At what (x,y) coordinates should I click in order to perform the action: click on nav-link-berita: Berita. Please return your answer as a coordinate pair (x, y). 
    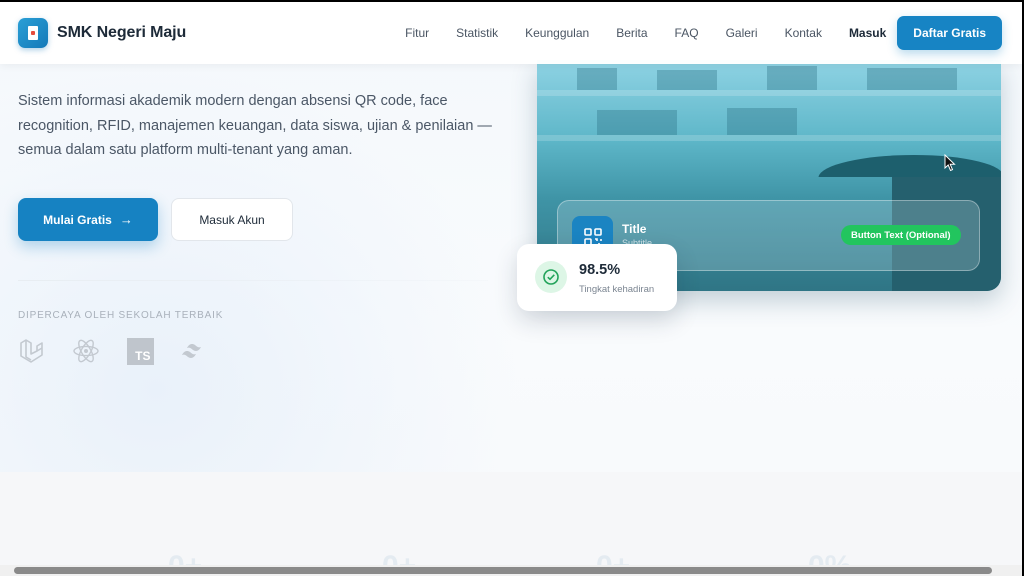
    Looking at the image, I should click on (631, 33).